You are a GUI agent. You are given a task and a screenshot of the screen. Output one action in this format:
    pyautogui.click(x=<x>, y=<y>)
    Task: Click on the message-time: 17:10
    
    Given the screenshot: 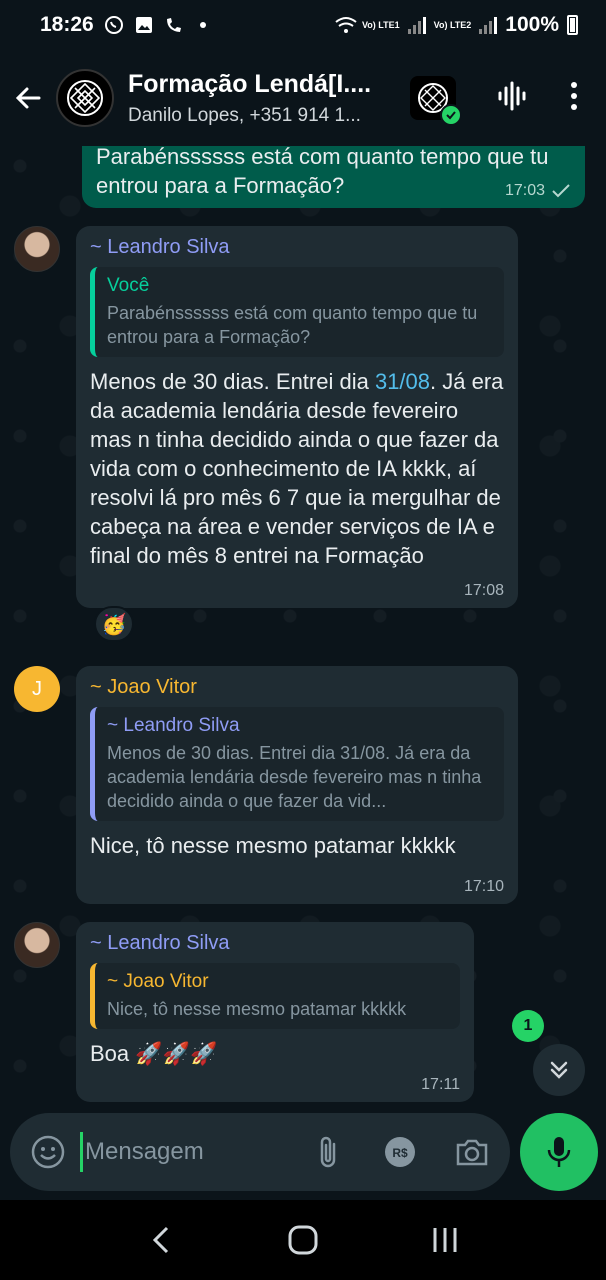 What is the action you would take?
    pyautogui.click(x=483, y=886)
    